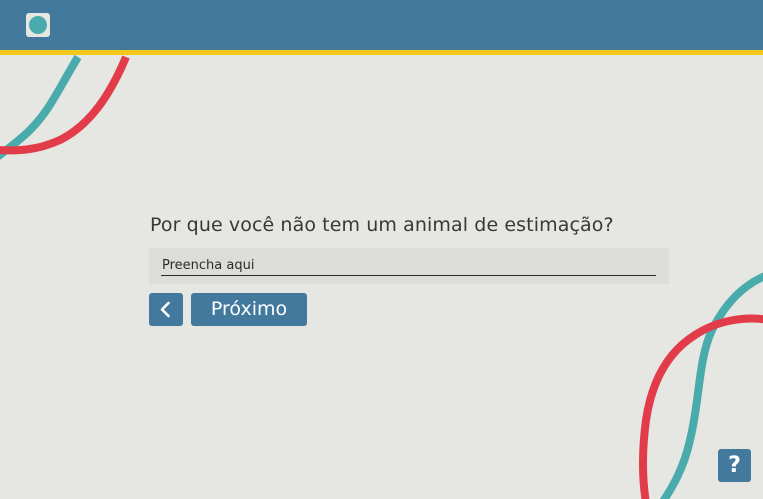 This screenshot has width=763, height=499. I want to click on answer-field-container, so click(409, 266).